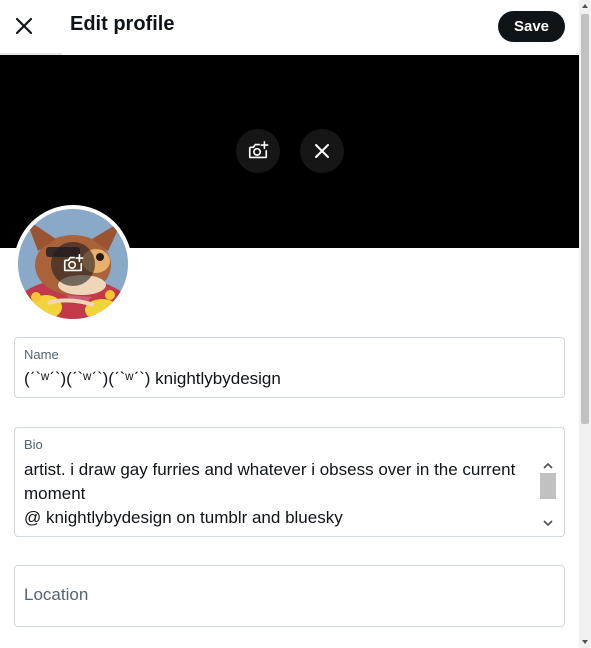 The width and height of the screenshot is (591, 648). I want to click on page-scrollbar, so click(585, 324).